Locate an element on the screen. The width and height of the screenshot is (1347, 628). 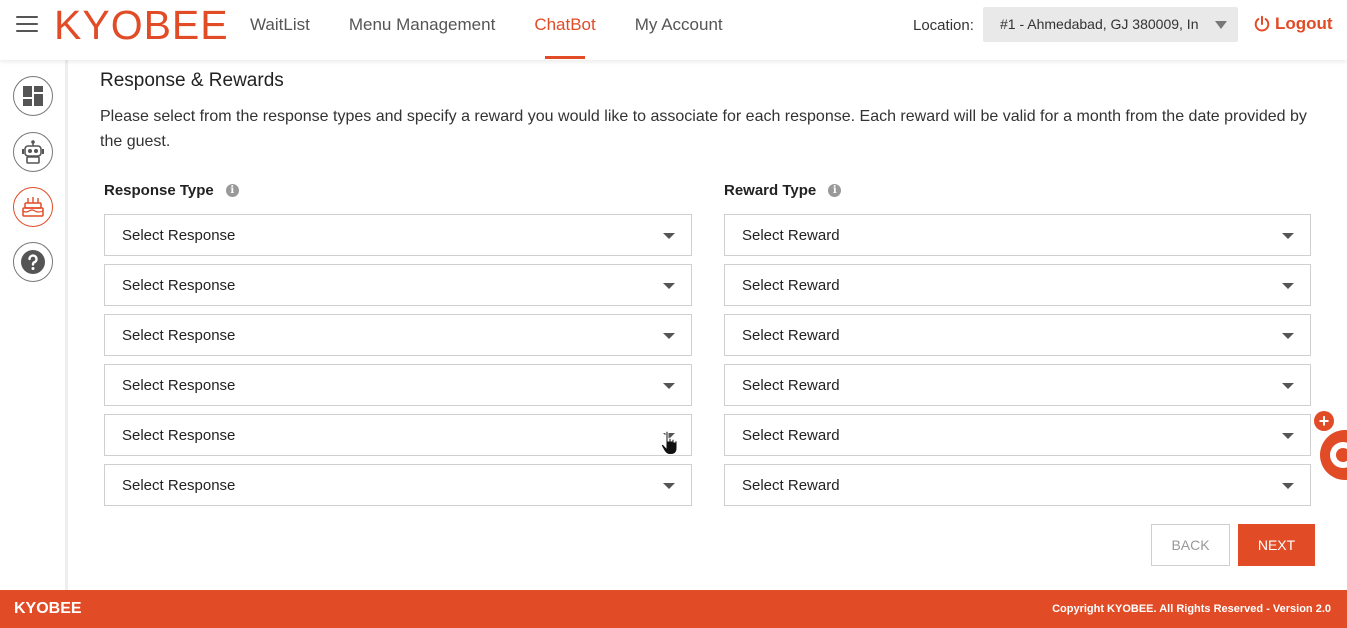
sidebar-item-help is located at coordinates (33, 262).